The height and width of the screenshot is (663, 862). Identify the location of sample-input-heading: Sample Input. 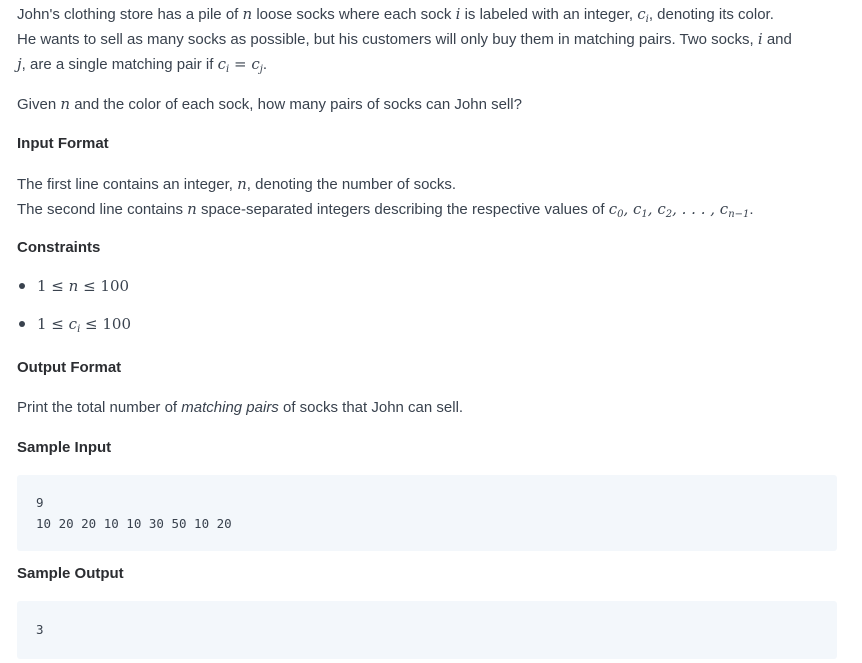
(64, 447).